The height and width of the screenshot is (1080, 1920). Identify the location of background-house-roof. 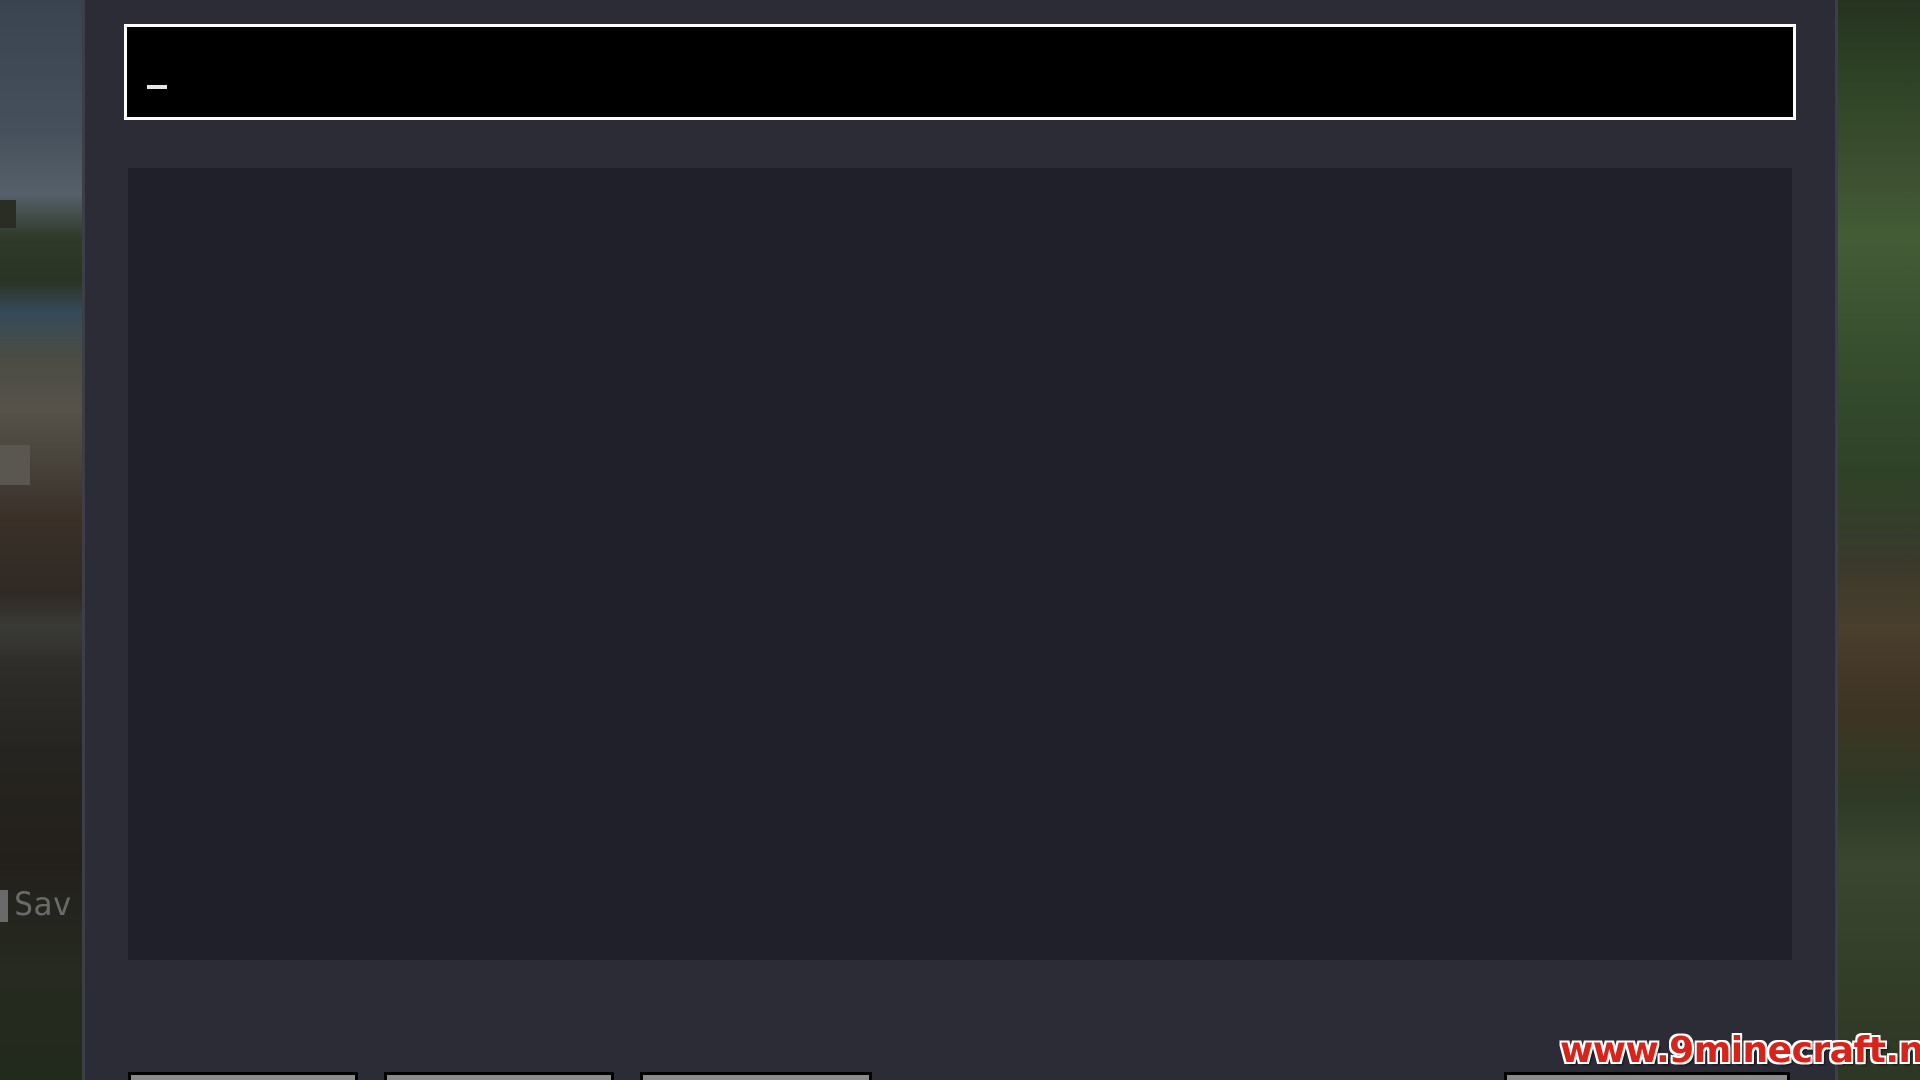
(8, 214).